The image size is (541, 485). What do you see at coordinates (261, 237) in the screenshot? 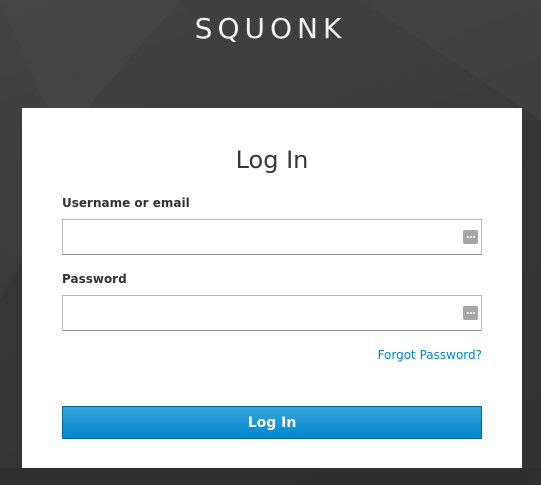
I see `username-input` at bounding box center [261, 237].